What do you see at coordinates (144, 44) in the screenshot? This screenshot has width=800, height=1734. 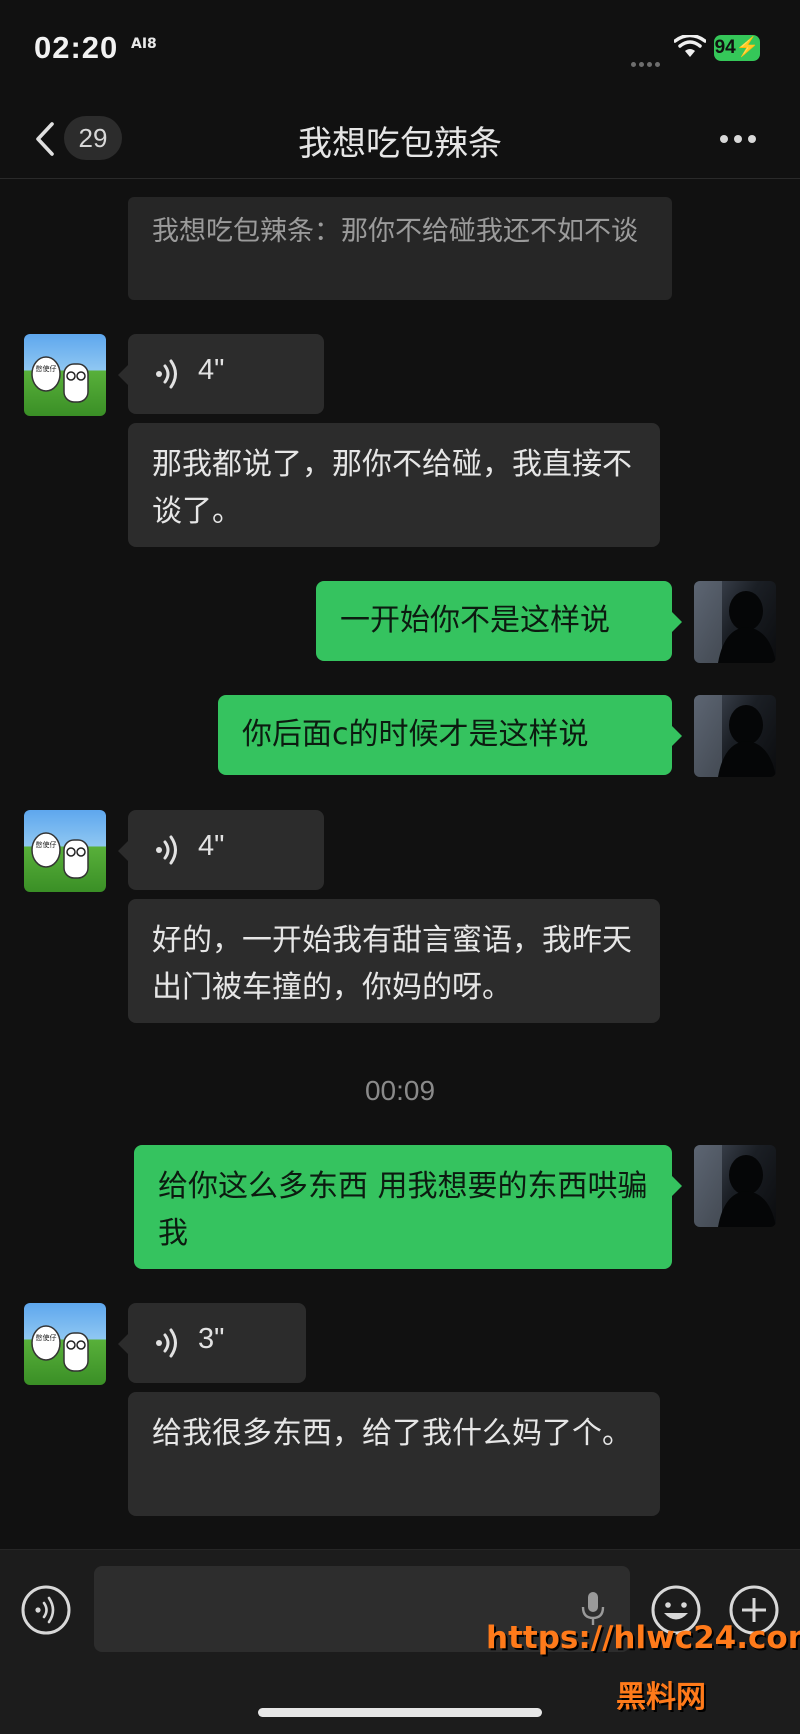 I see `ai-indicator: AI8` at bounding box center [144, 44].